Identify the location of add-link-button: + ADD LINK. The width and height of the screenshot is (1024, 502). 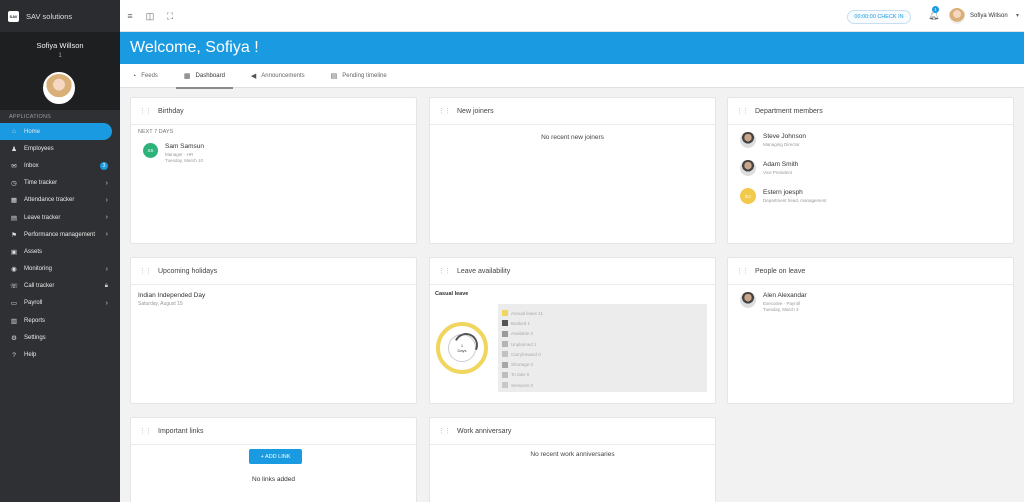
(275, 456).